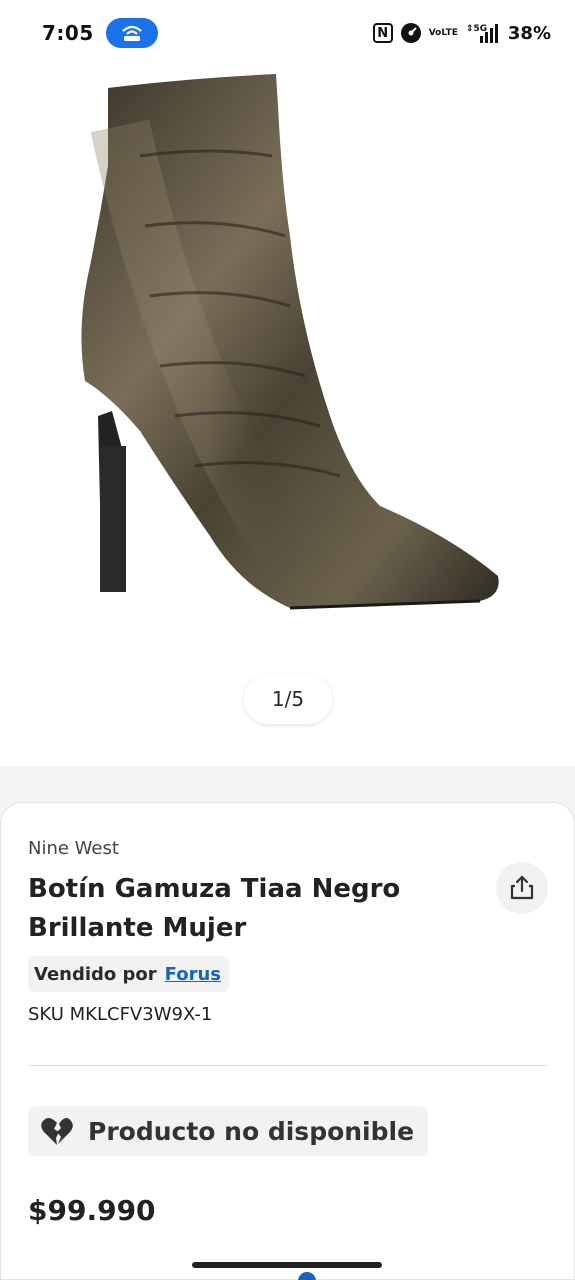 This screenshot has width=575, height=1280. Describe the element at coordinates (476, 29) in the screenshot. I see `svg-text: ⇕5G` at that location.